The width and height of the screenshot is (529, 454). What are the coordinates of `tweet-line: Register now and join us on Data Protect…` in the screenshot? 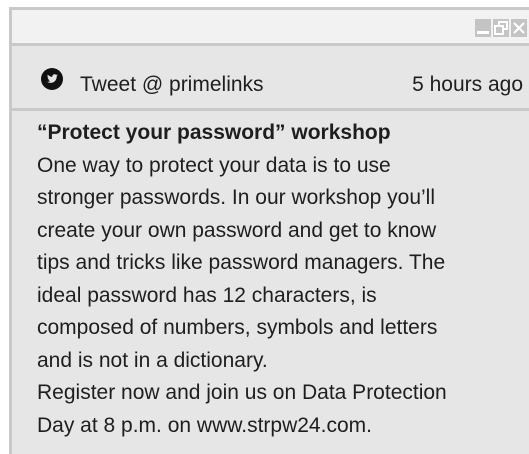 It's located at (242, 392).